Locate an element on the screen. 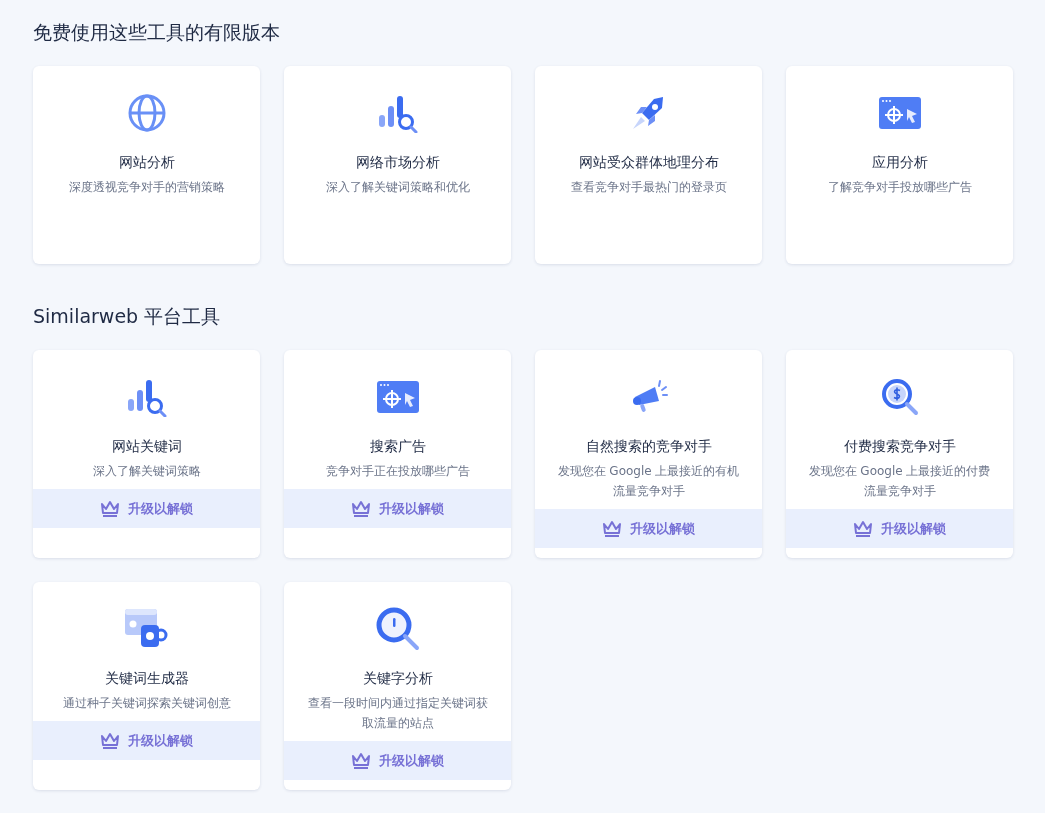  card-description: 竞争对手正在投放哪些广告 is located at coordinates (397, 471).